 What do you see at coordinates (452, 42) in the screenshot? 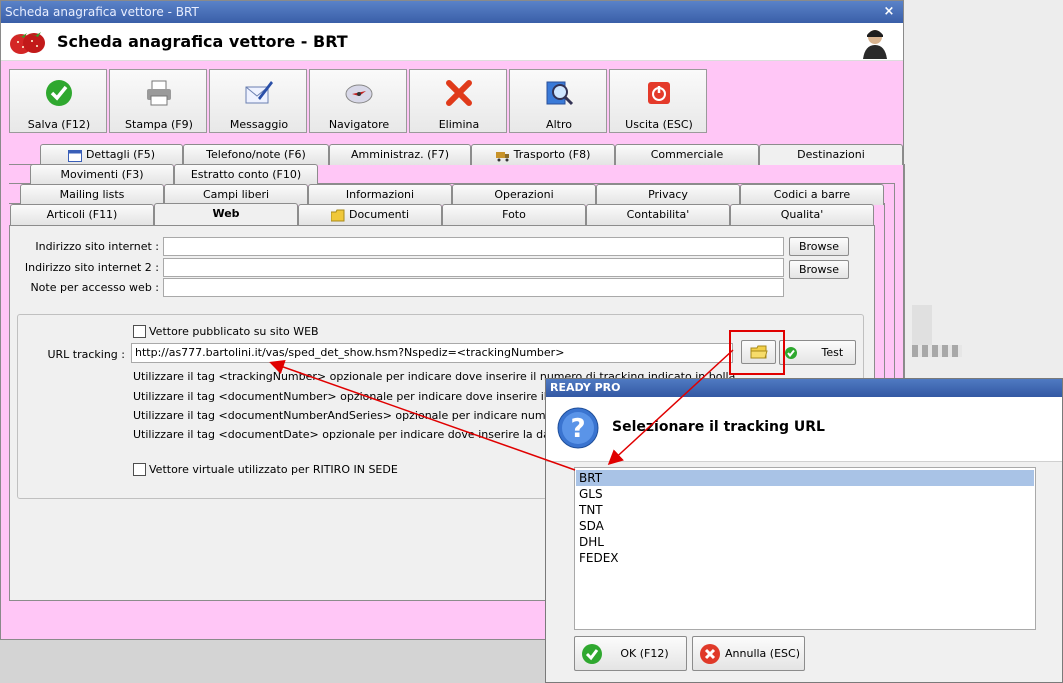
I see `window-header: Scheda anagrafica vettore - BRT` at bounding box center [452, 42].